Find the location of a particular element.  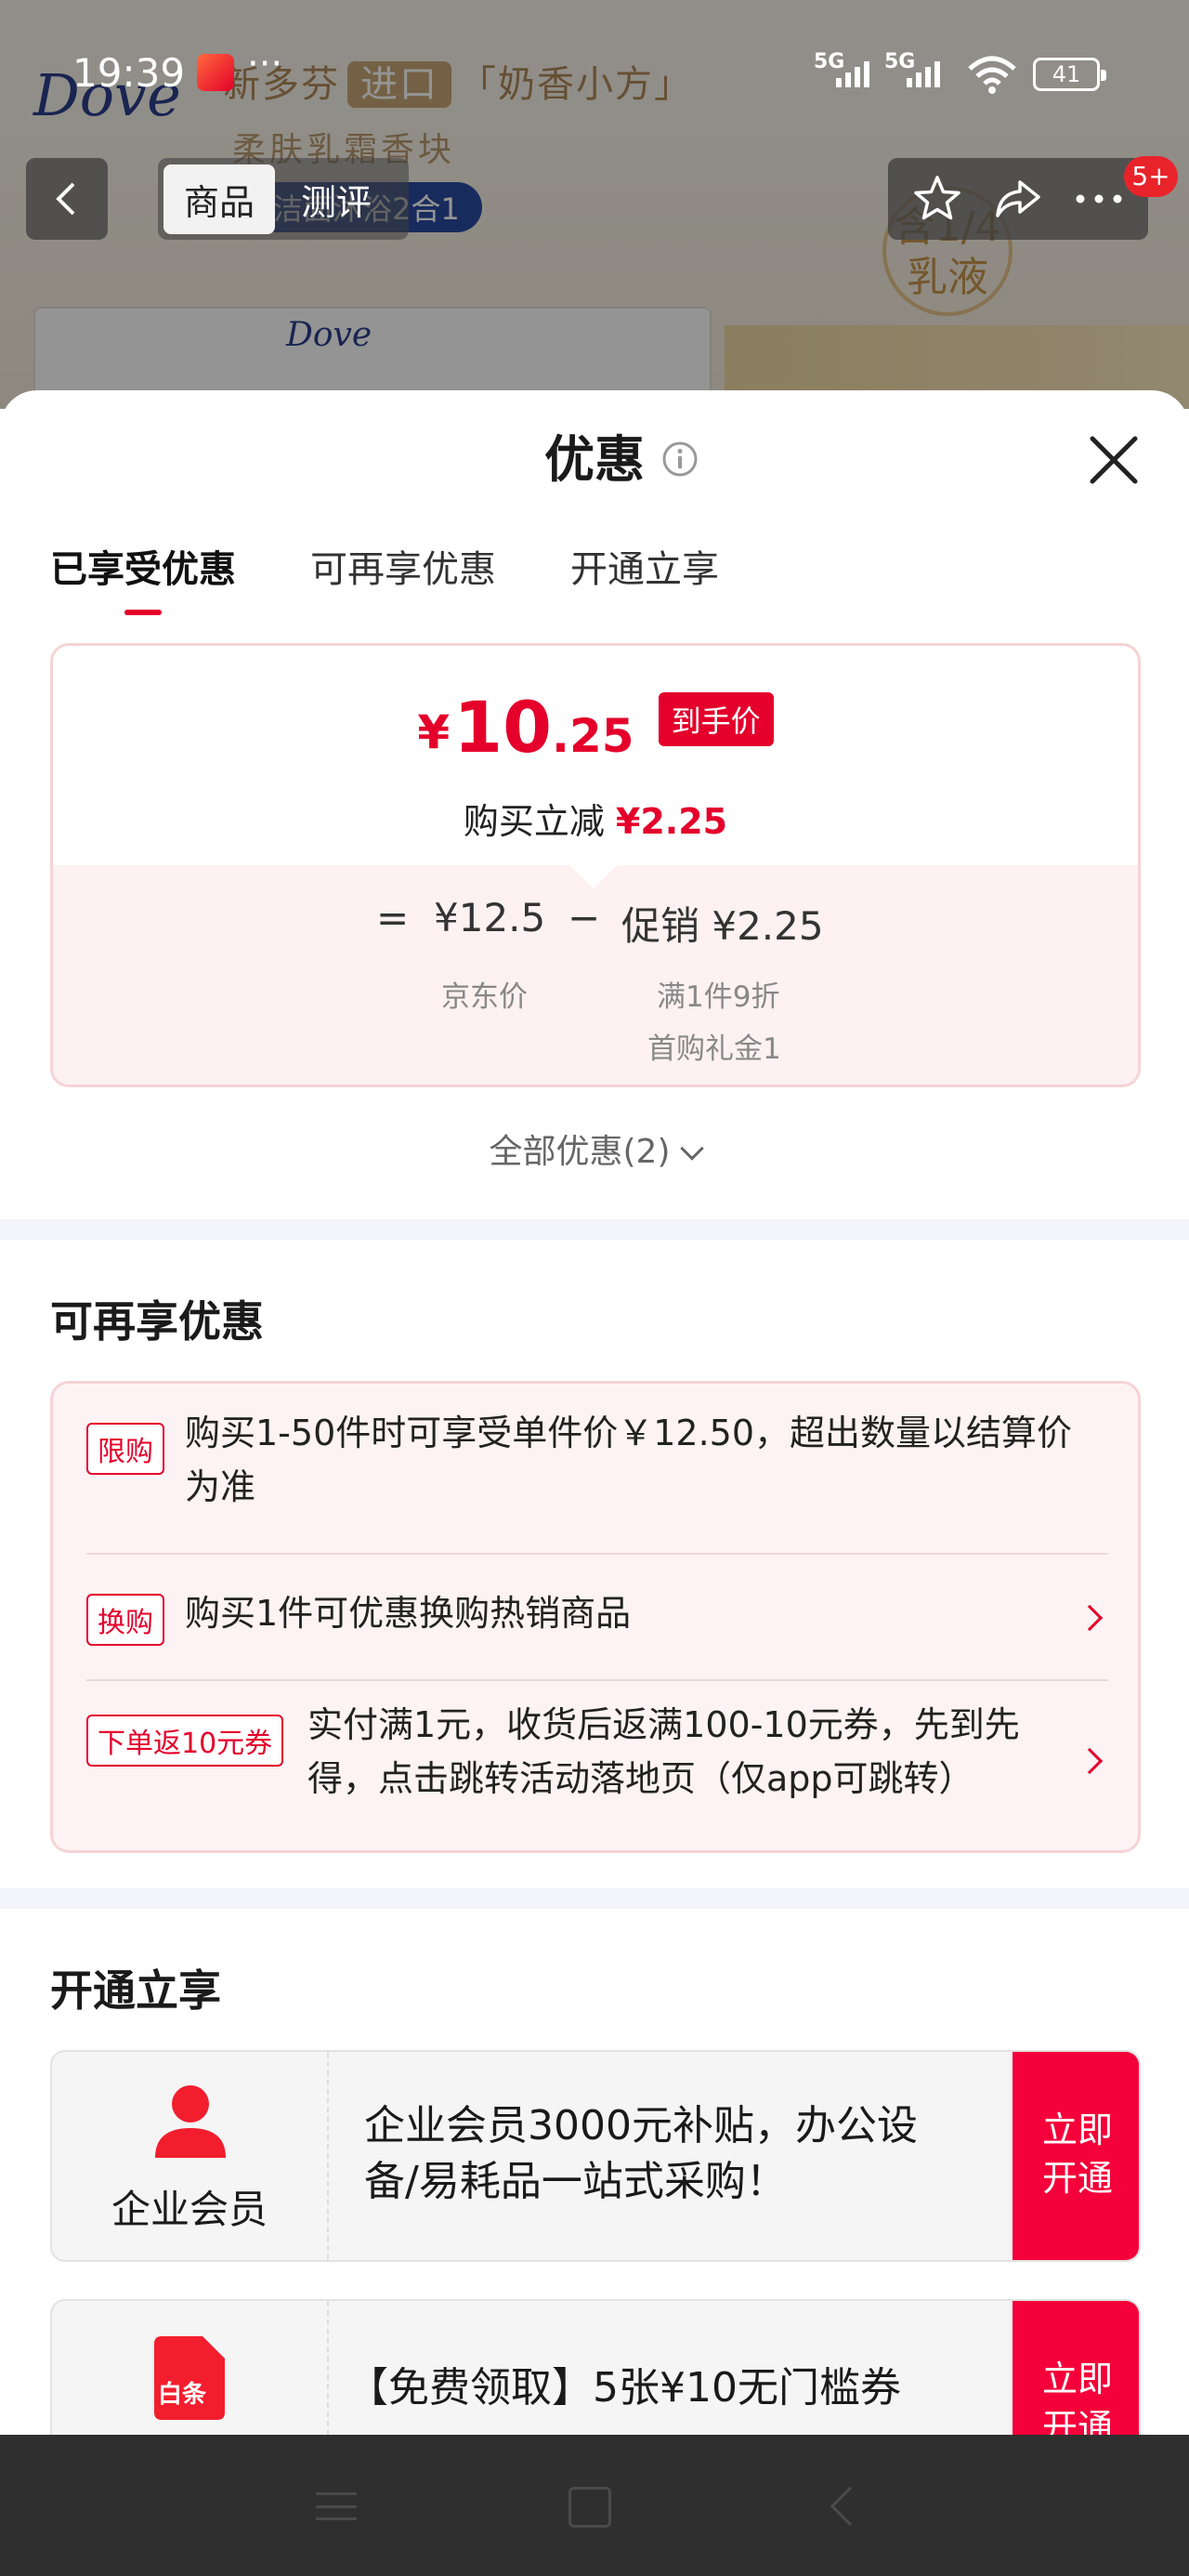

chevron-left-icon is located at coordinates (65, 199).